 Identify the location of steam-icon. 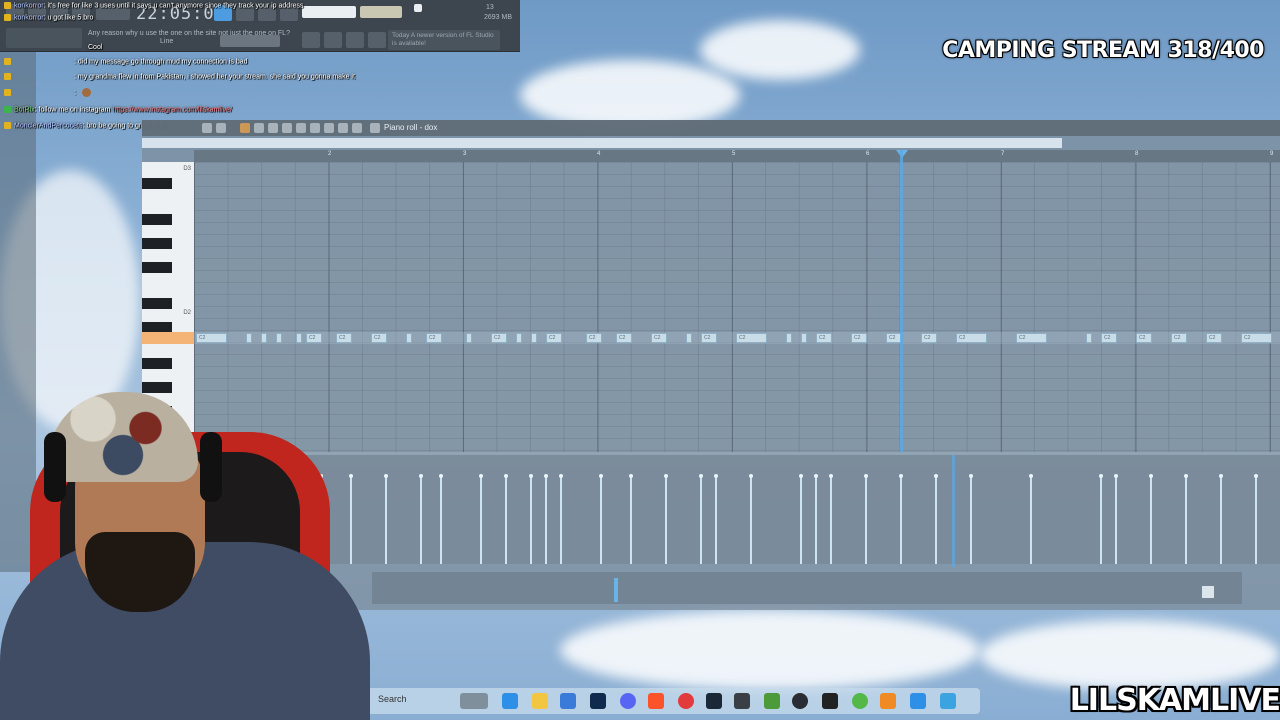
(714, 701).